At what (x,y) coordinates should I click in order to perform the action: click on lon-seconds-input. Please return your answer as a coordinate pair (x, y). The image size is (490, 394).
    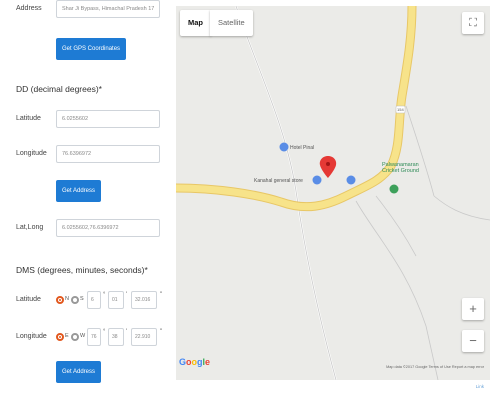
    Looking at the image, I should click on (144, 337).